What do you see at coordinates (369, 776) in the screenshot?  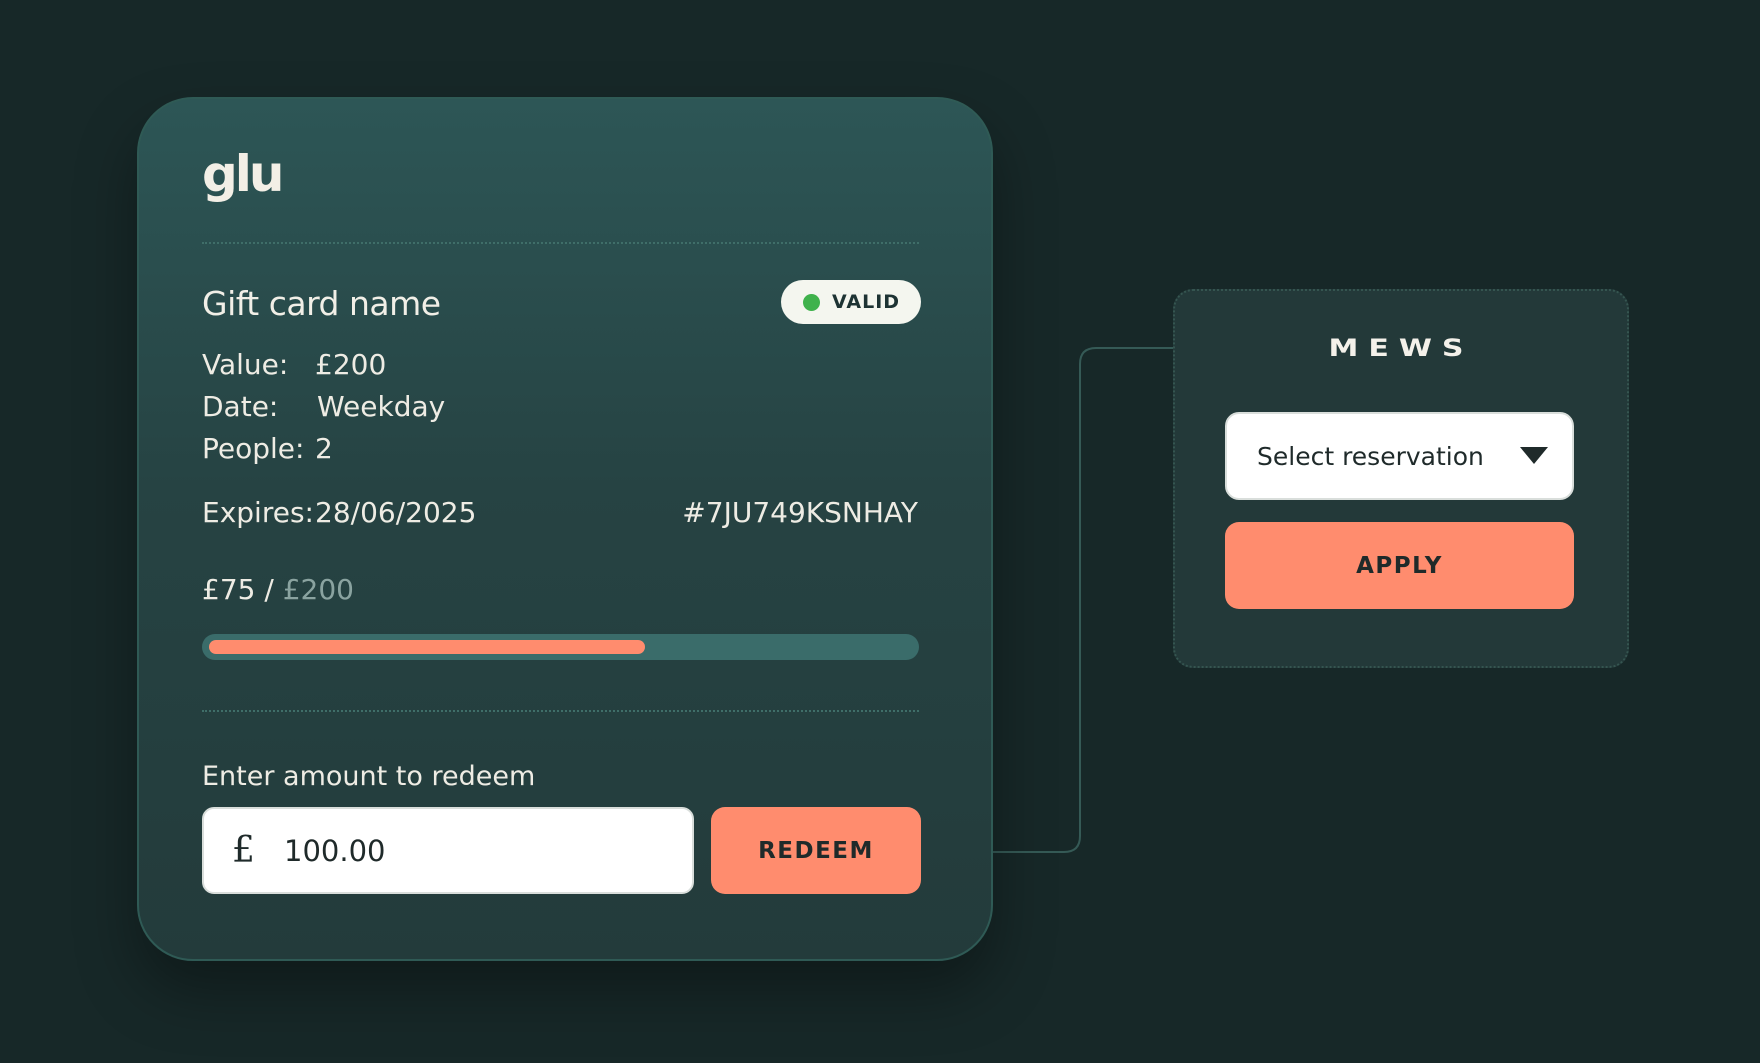 I see `redeem-amount-label: Enter amount to redeem` at bounding box center [369, 776].